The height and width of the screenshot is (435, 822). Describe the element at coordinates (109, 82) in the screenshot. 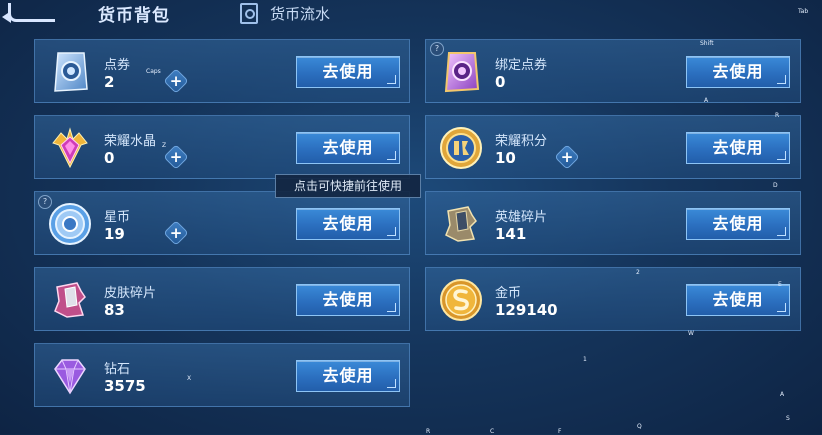

I see `currency-count: 2` at that location.